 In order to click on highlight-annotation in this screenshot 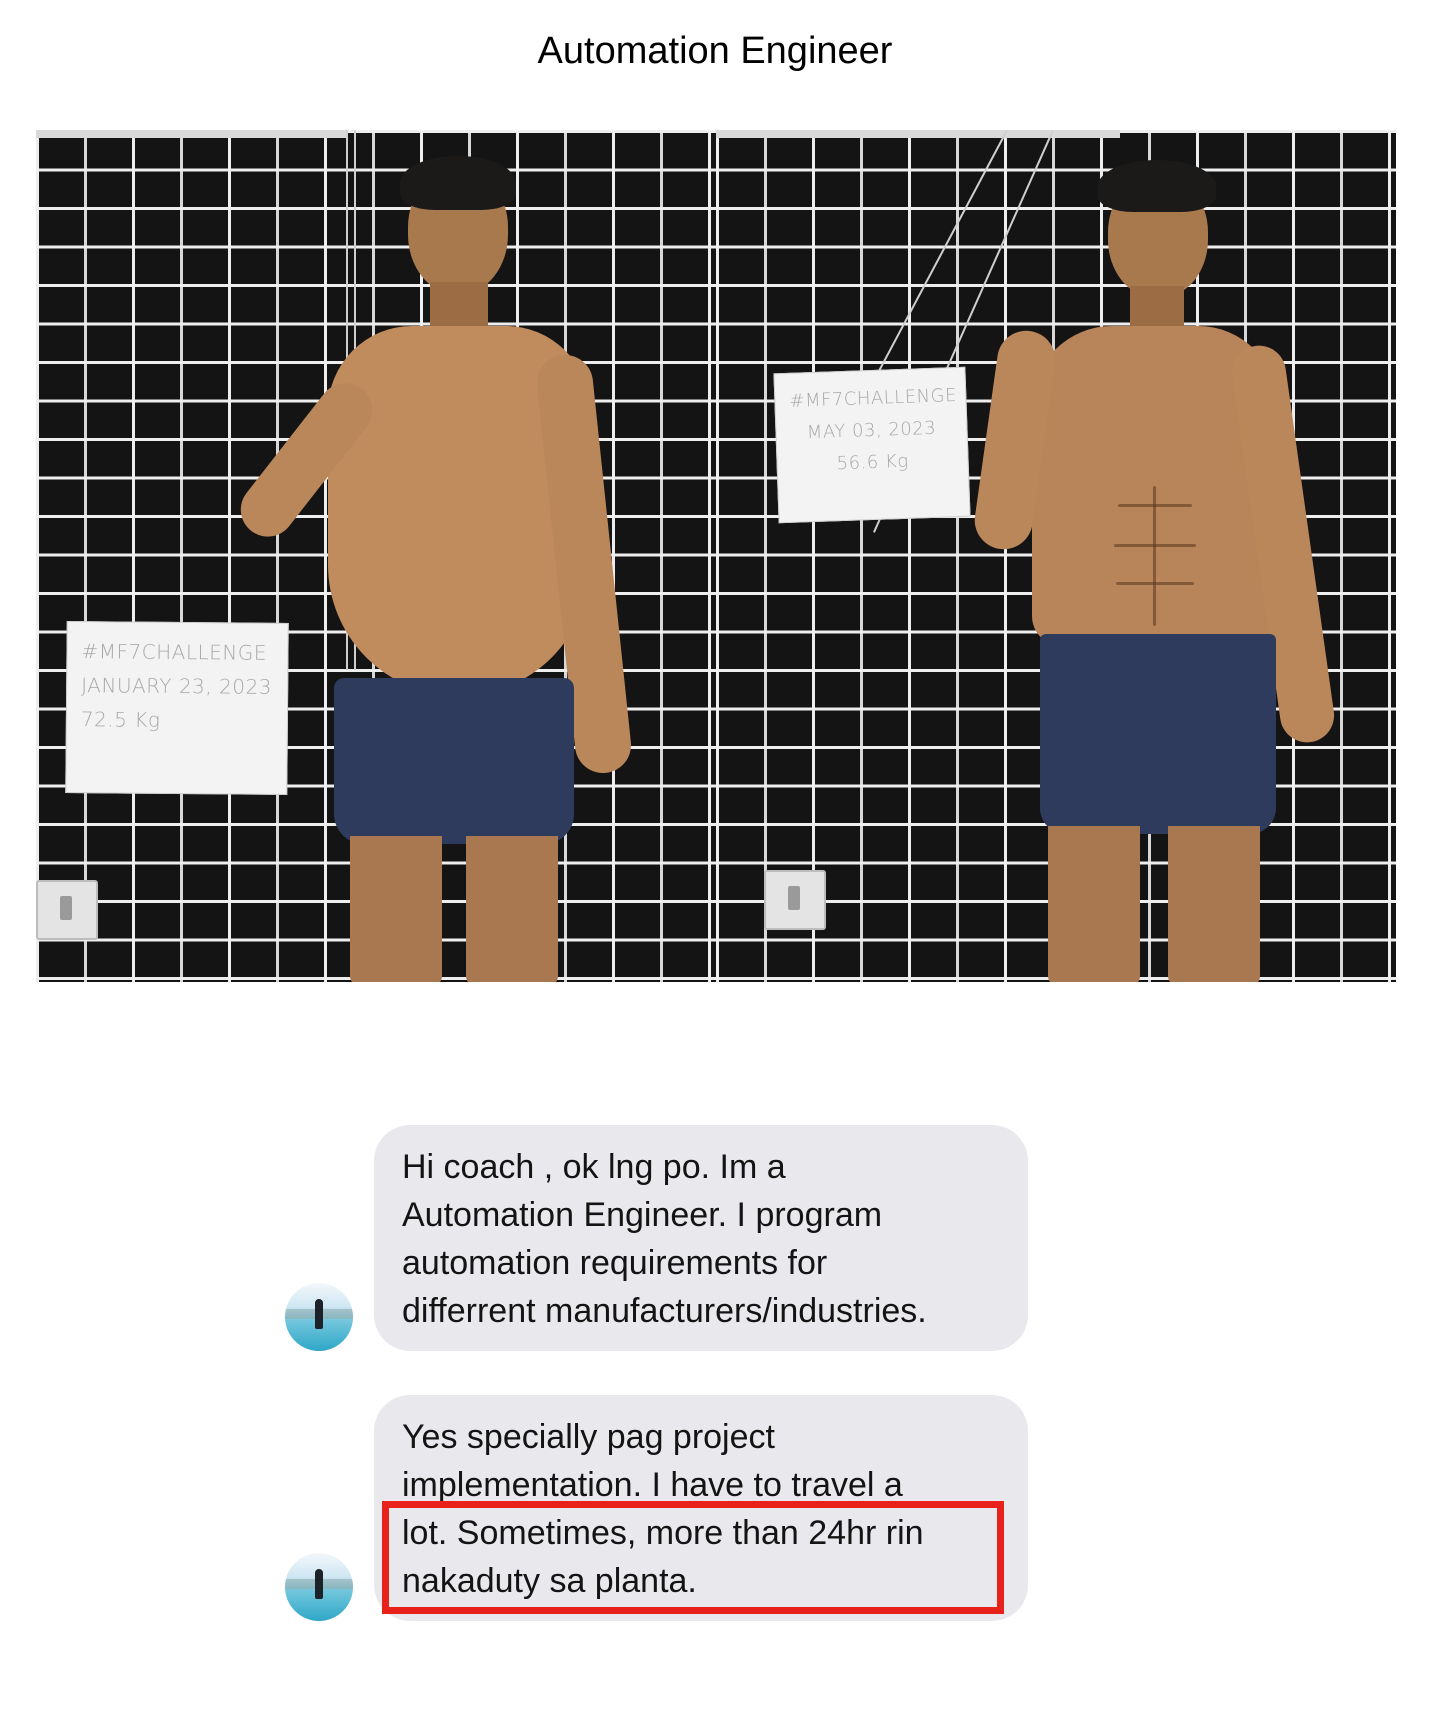, I will do `click(693, 1557)`.